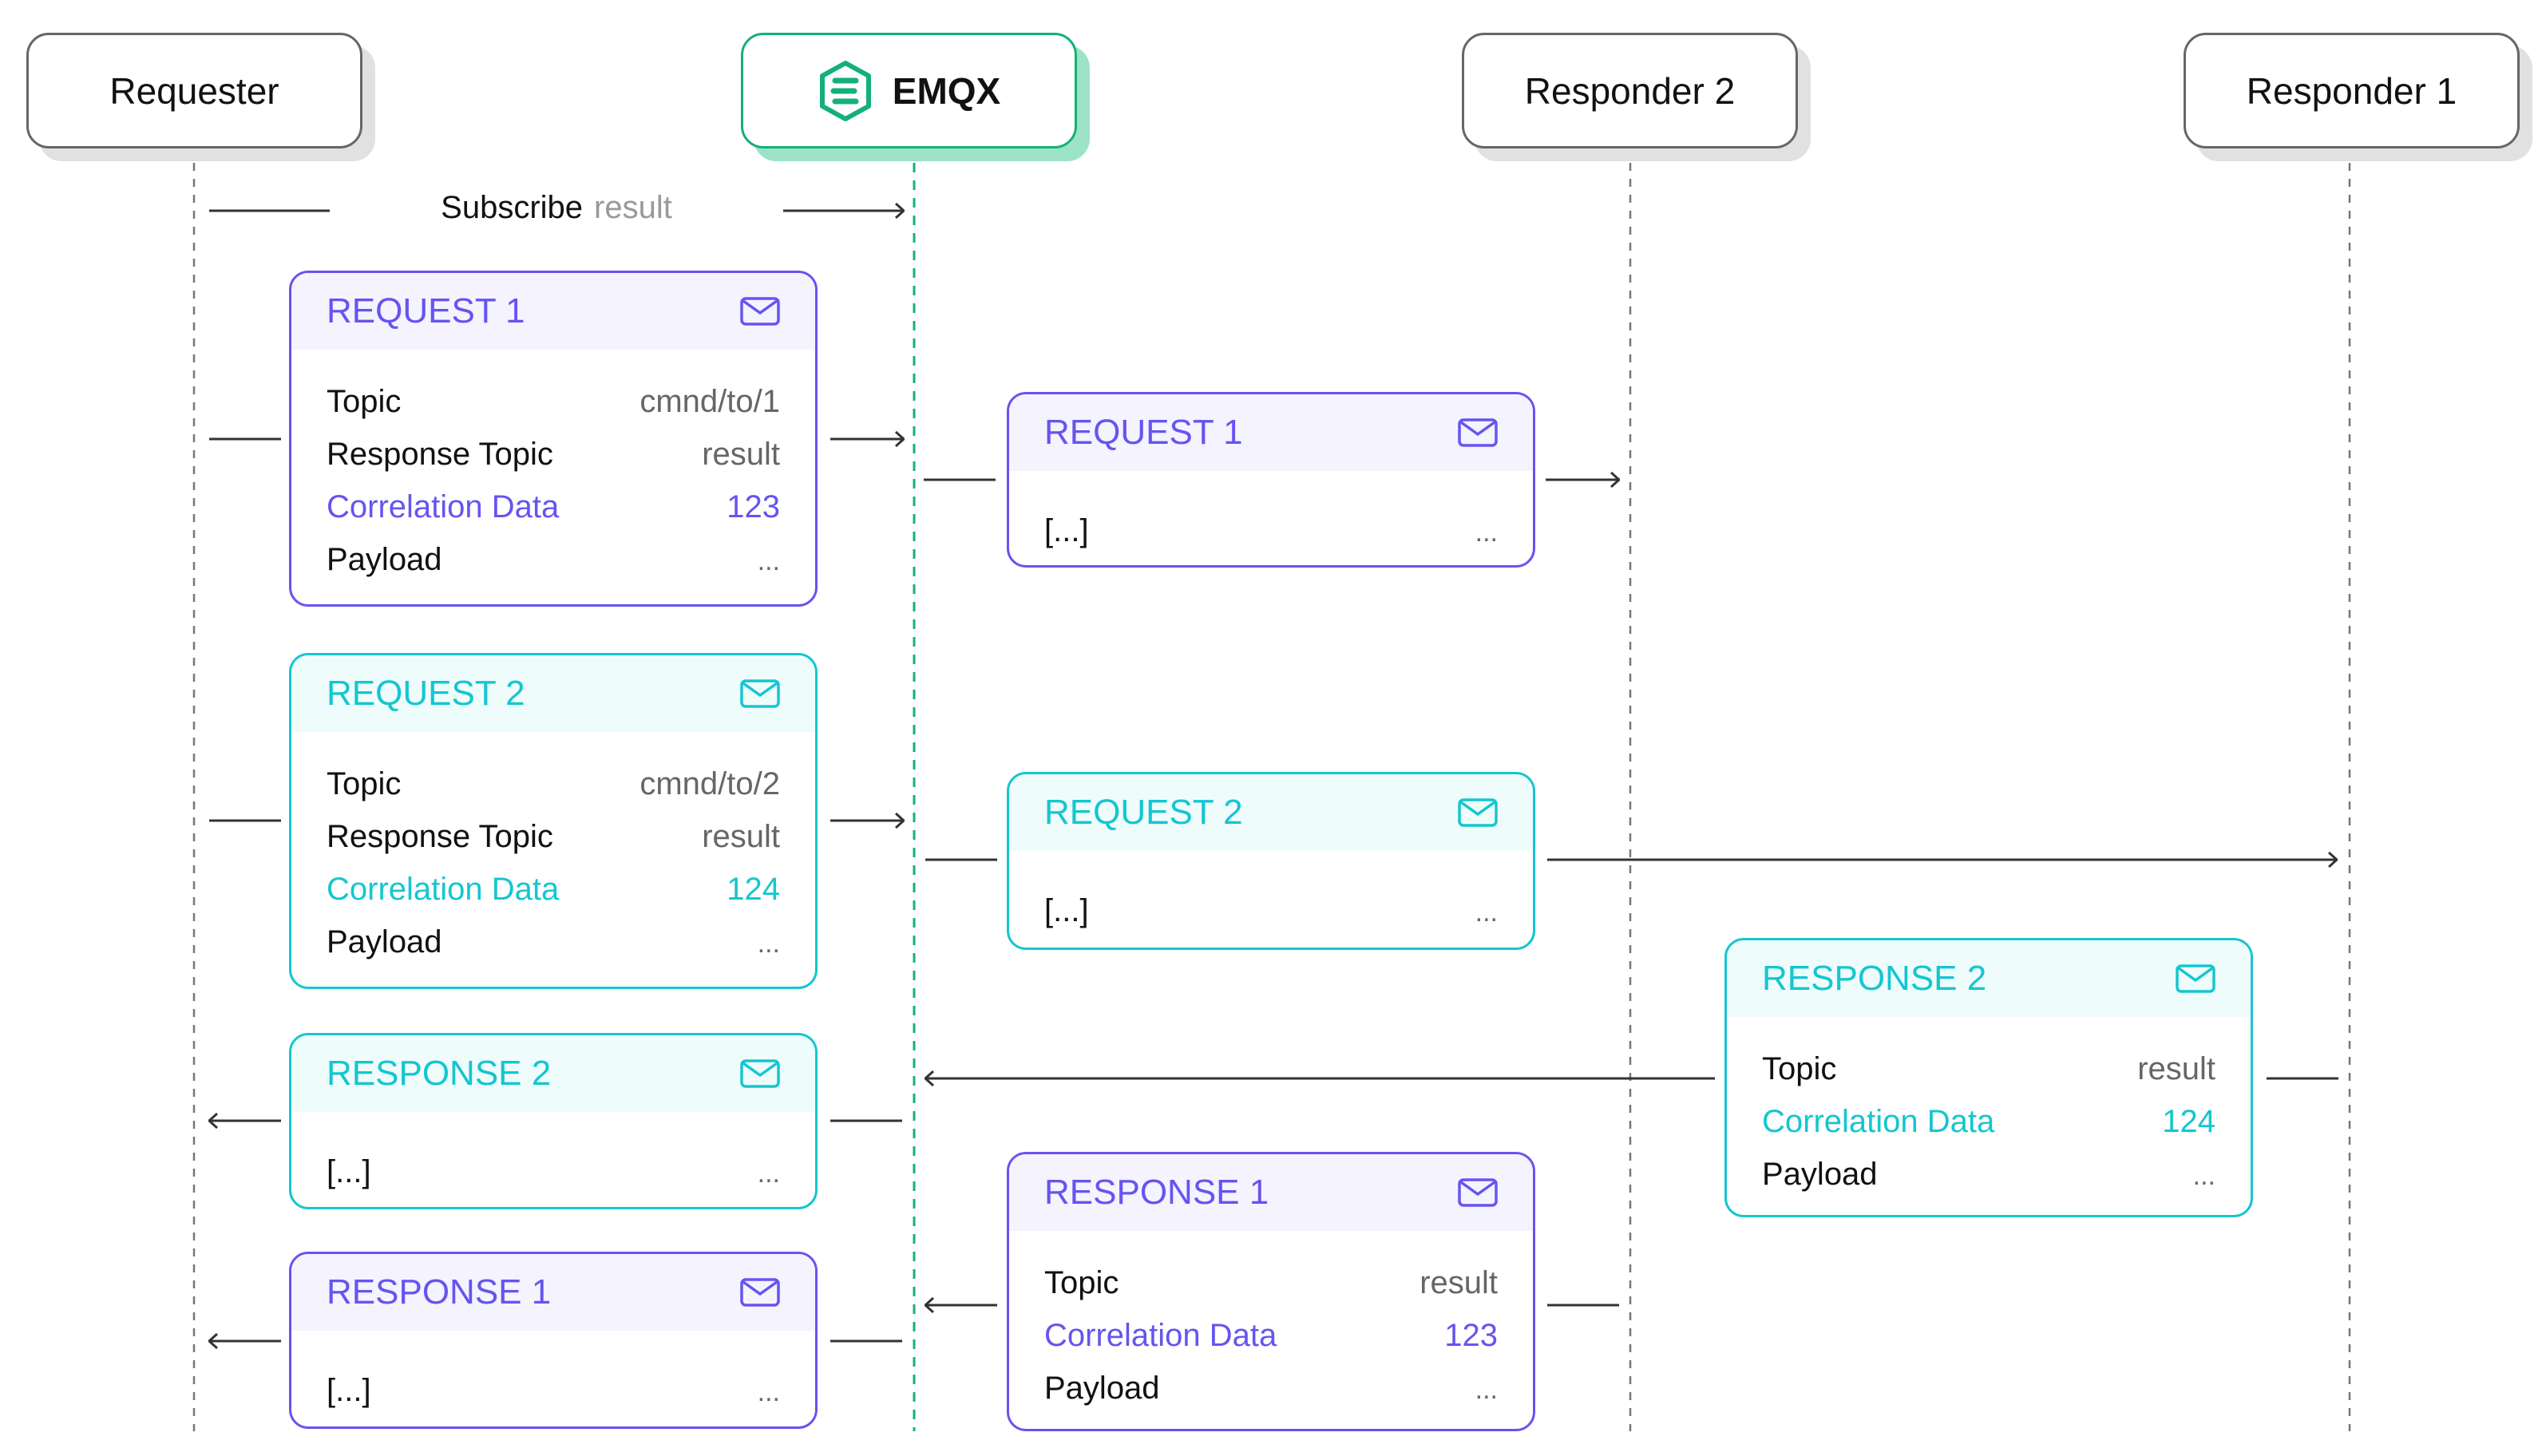 Image resolution: width=2546 pixels, height=1456 pixels. I want to click on field-value: cmnd/to/1, so click(709, 401).